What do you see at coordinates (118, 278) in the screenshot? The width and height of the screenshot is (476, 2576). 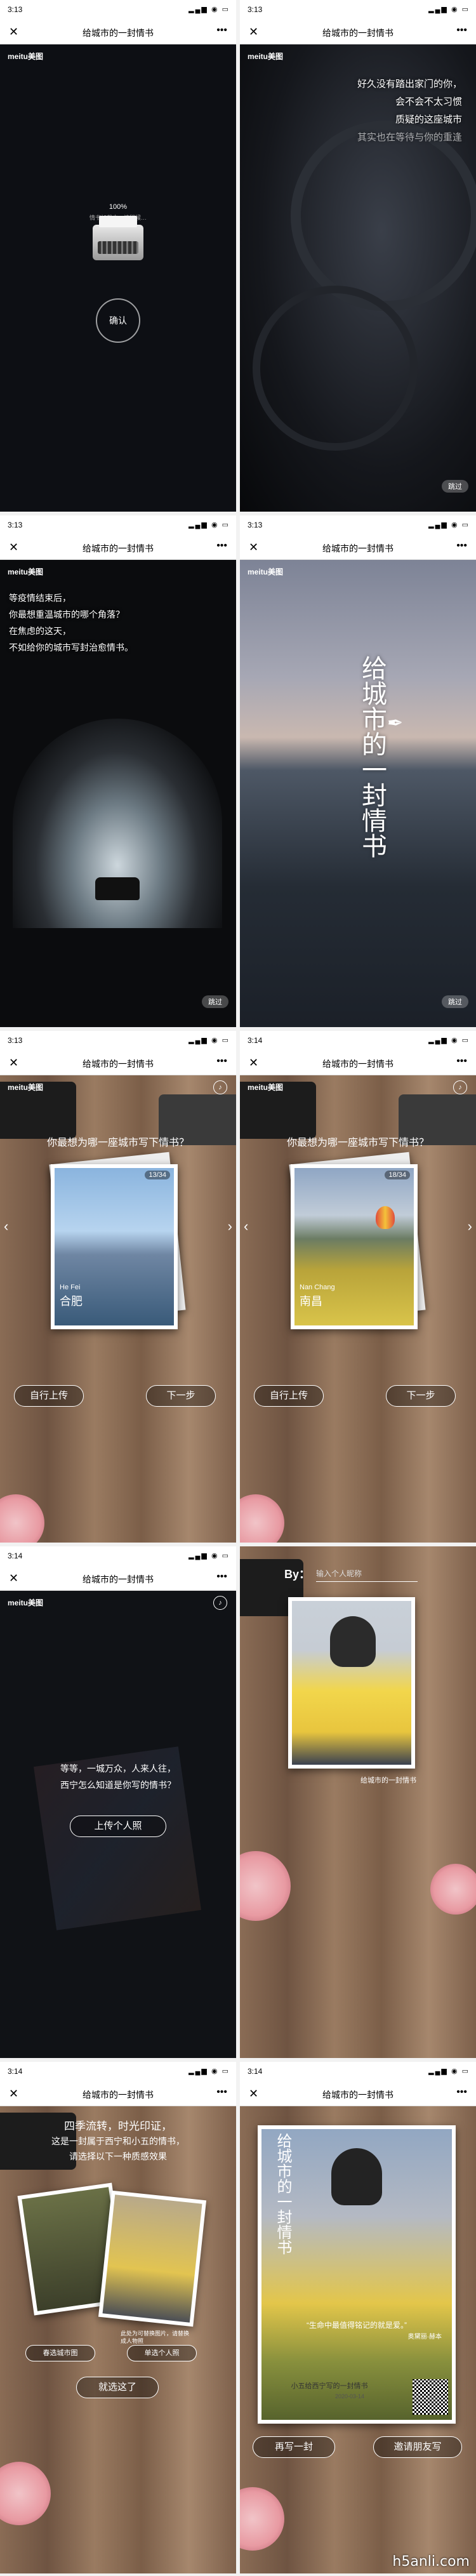 I see `loading-screen: meitu美图 100% 情书加载中，请稍候… 确认` at bounding box center [118, 278].